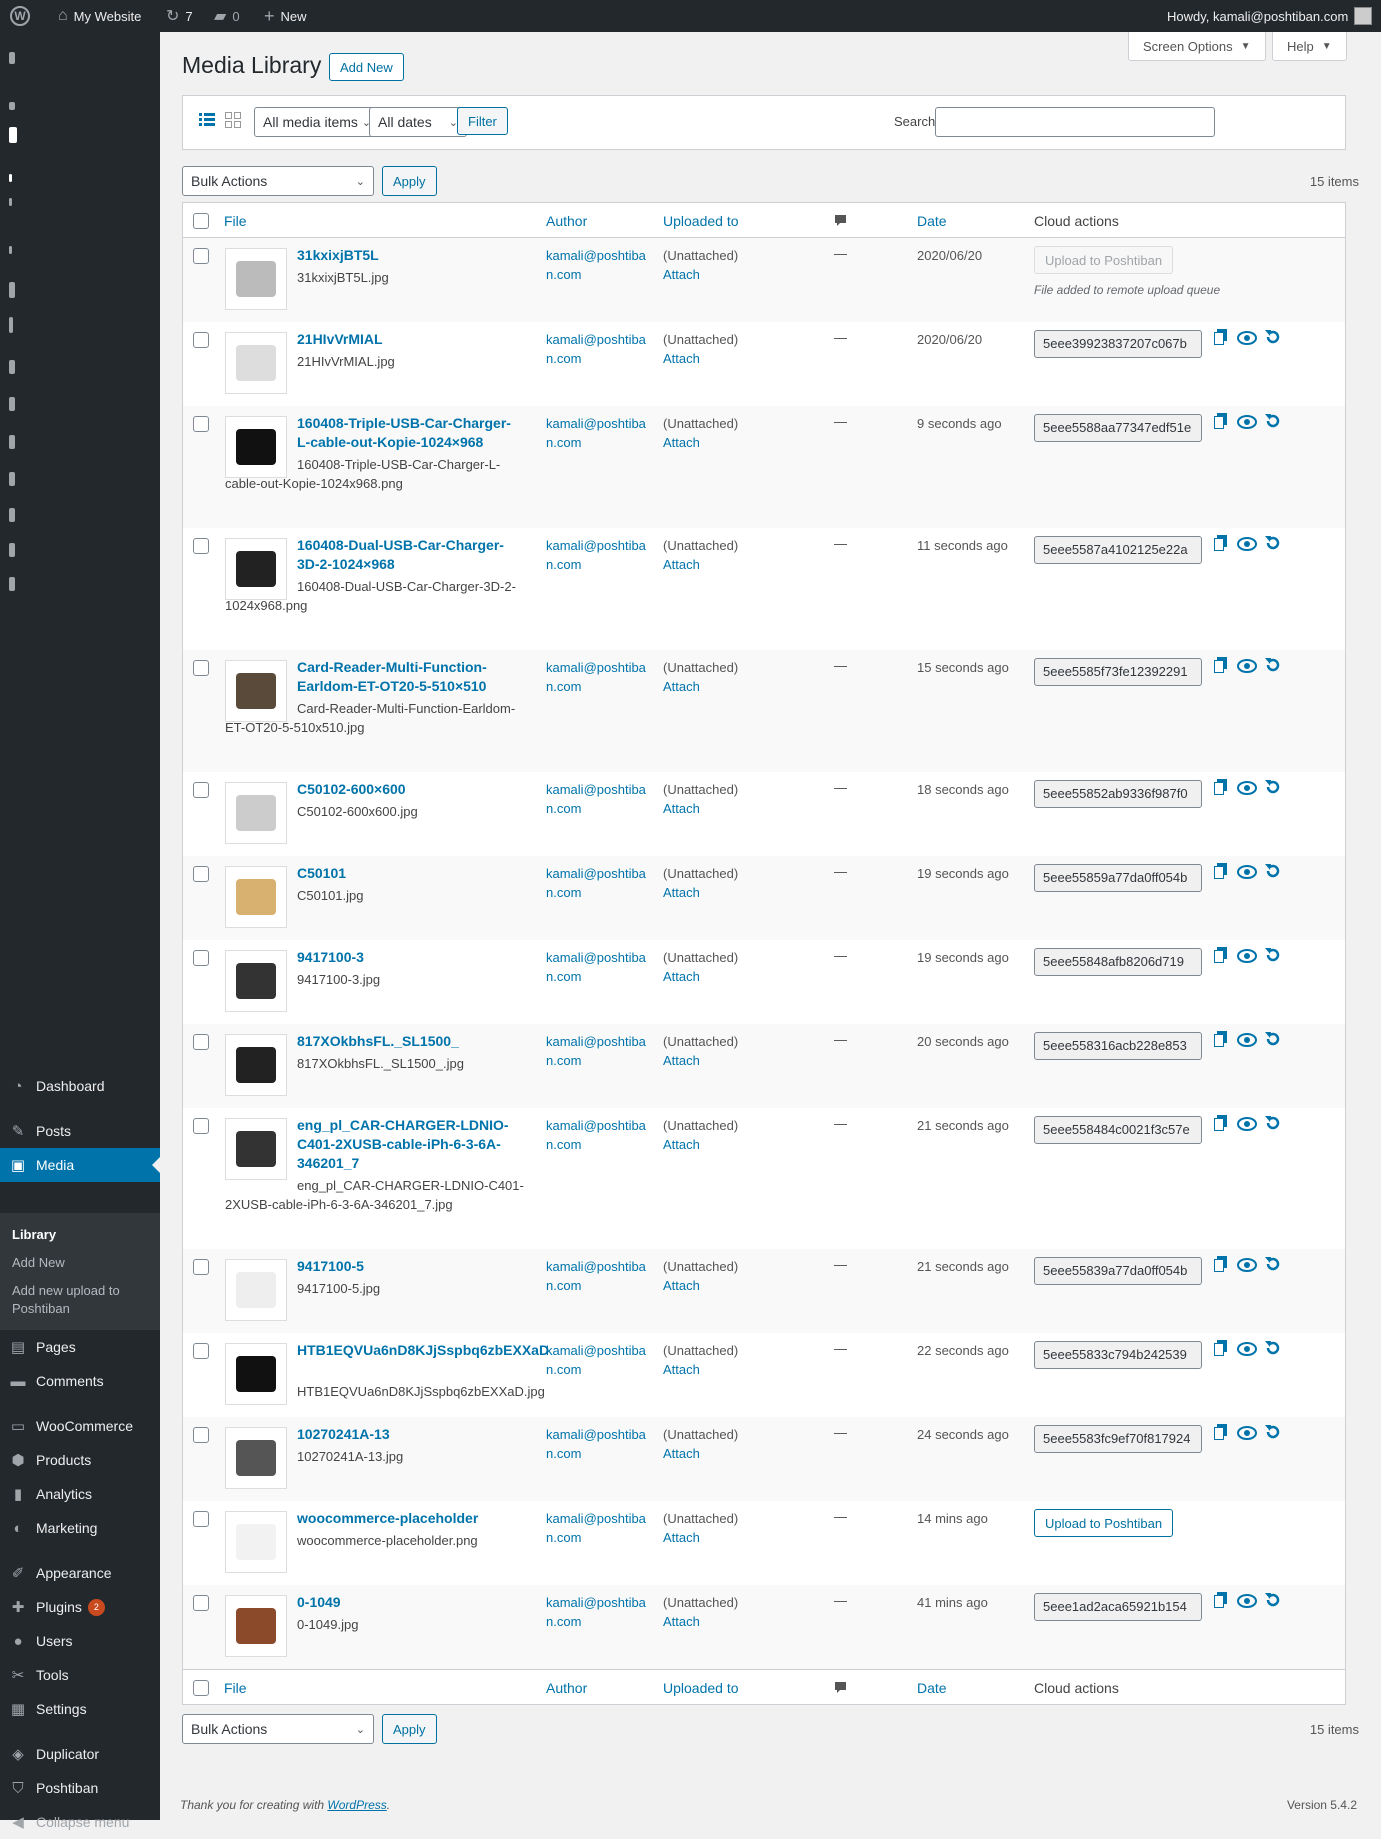 Image resolution: width=1381 pixels, height=1839 pixels. Describe the element at coordinates (566, 221) in the screenshot. I see `column-author: Author` at that location.